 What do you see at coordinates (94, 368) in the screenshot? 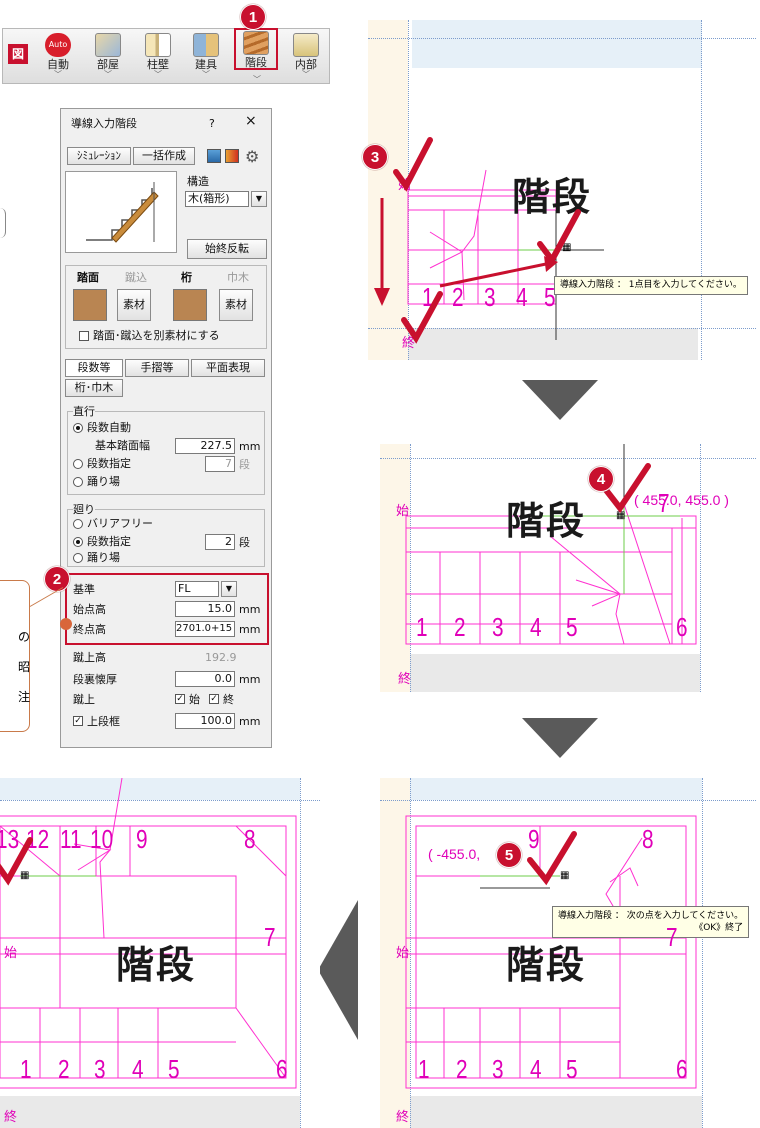
I see `tab-steps: 段数等` at bounding box center [94, 368].